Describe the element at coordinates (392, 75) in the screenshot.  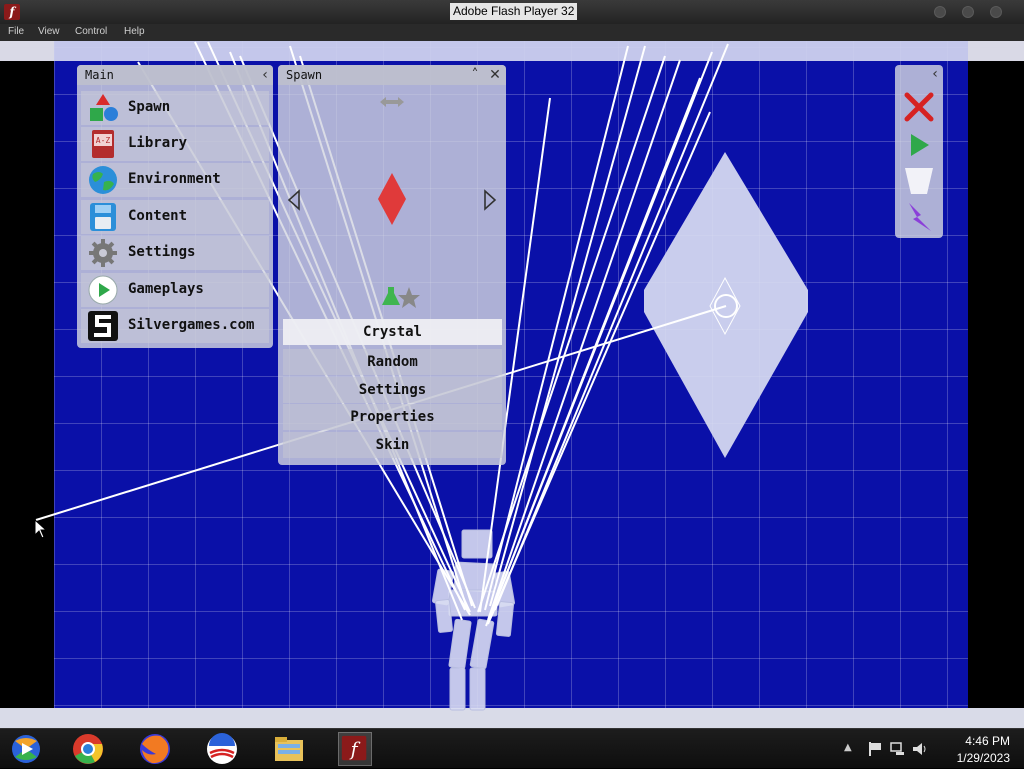
I see `spawn-panel-header: Spawn ˄ ✕` at that location.